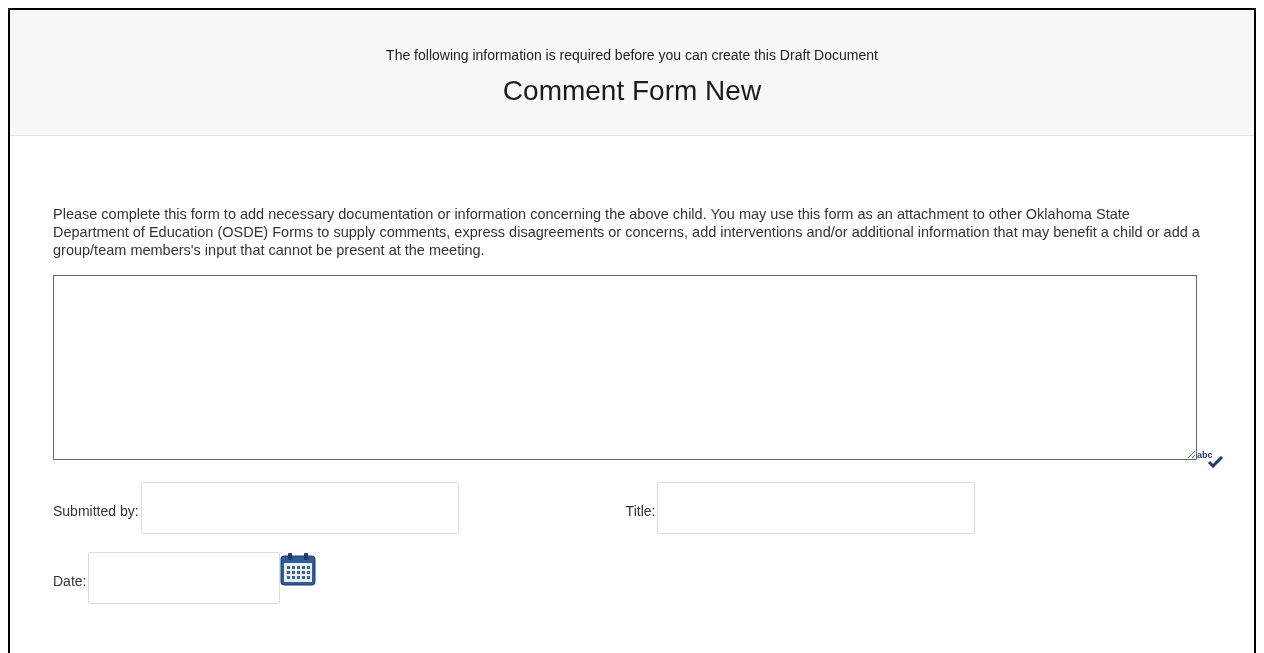  Describe the element at coordinates (640, 511) in the screenshot. I see `field-label: Title:` at that location.